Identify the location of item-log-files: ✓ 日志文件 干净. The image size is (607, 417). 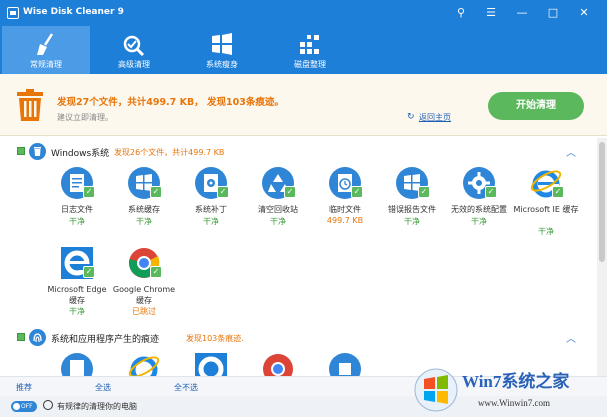
(77, 211).